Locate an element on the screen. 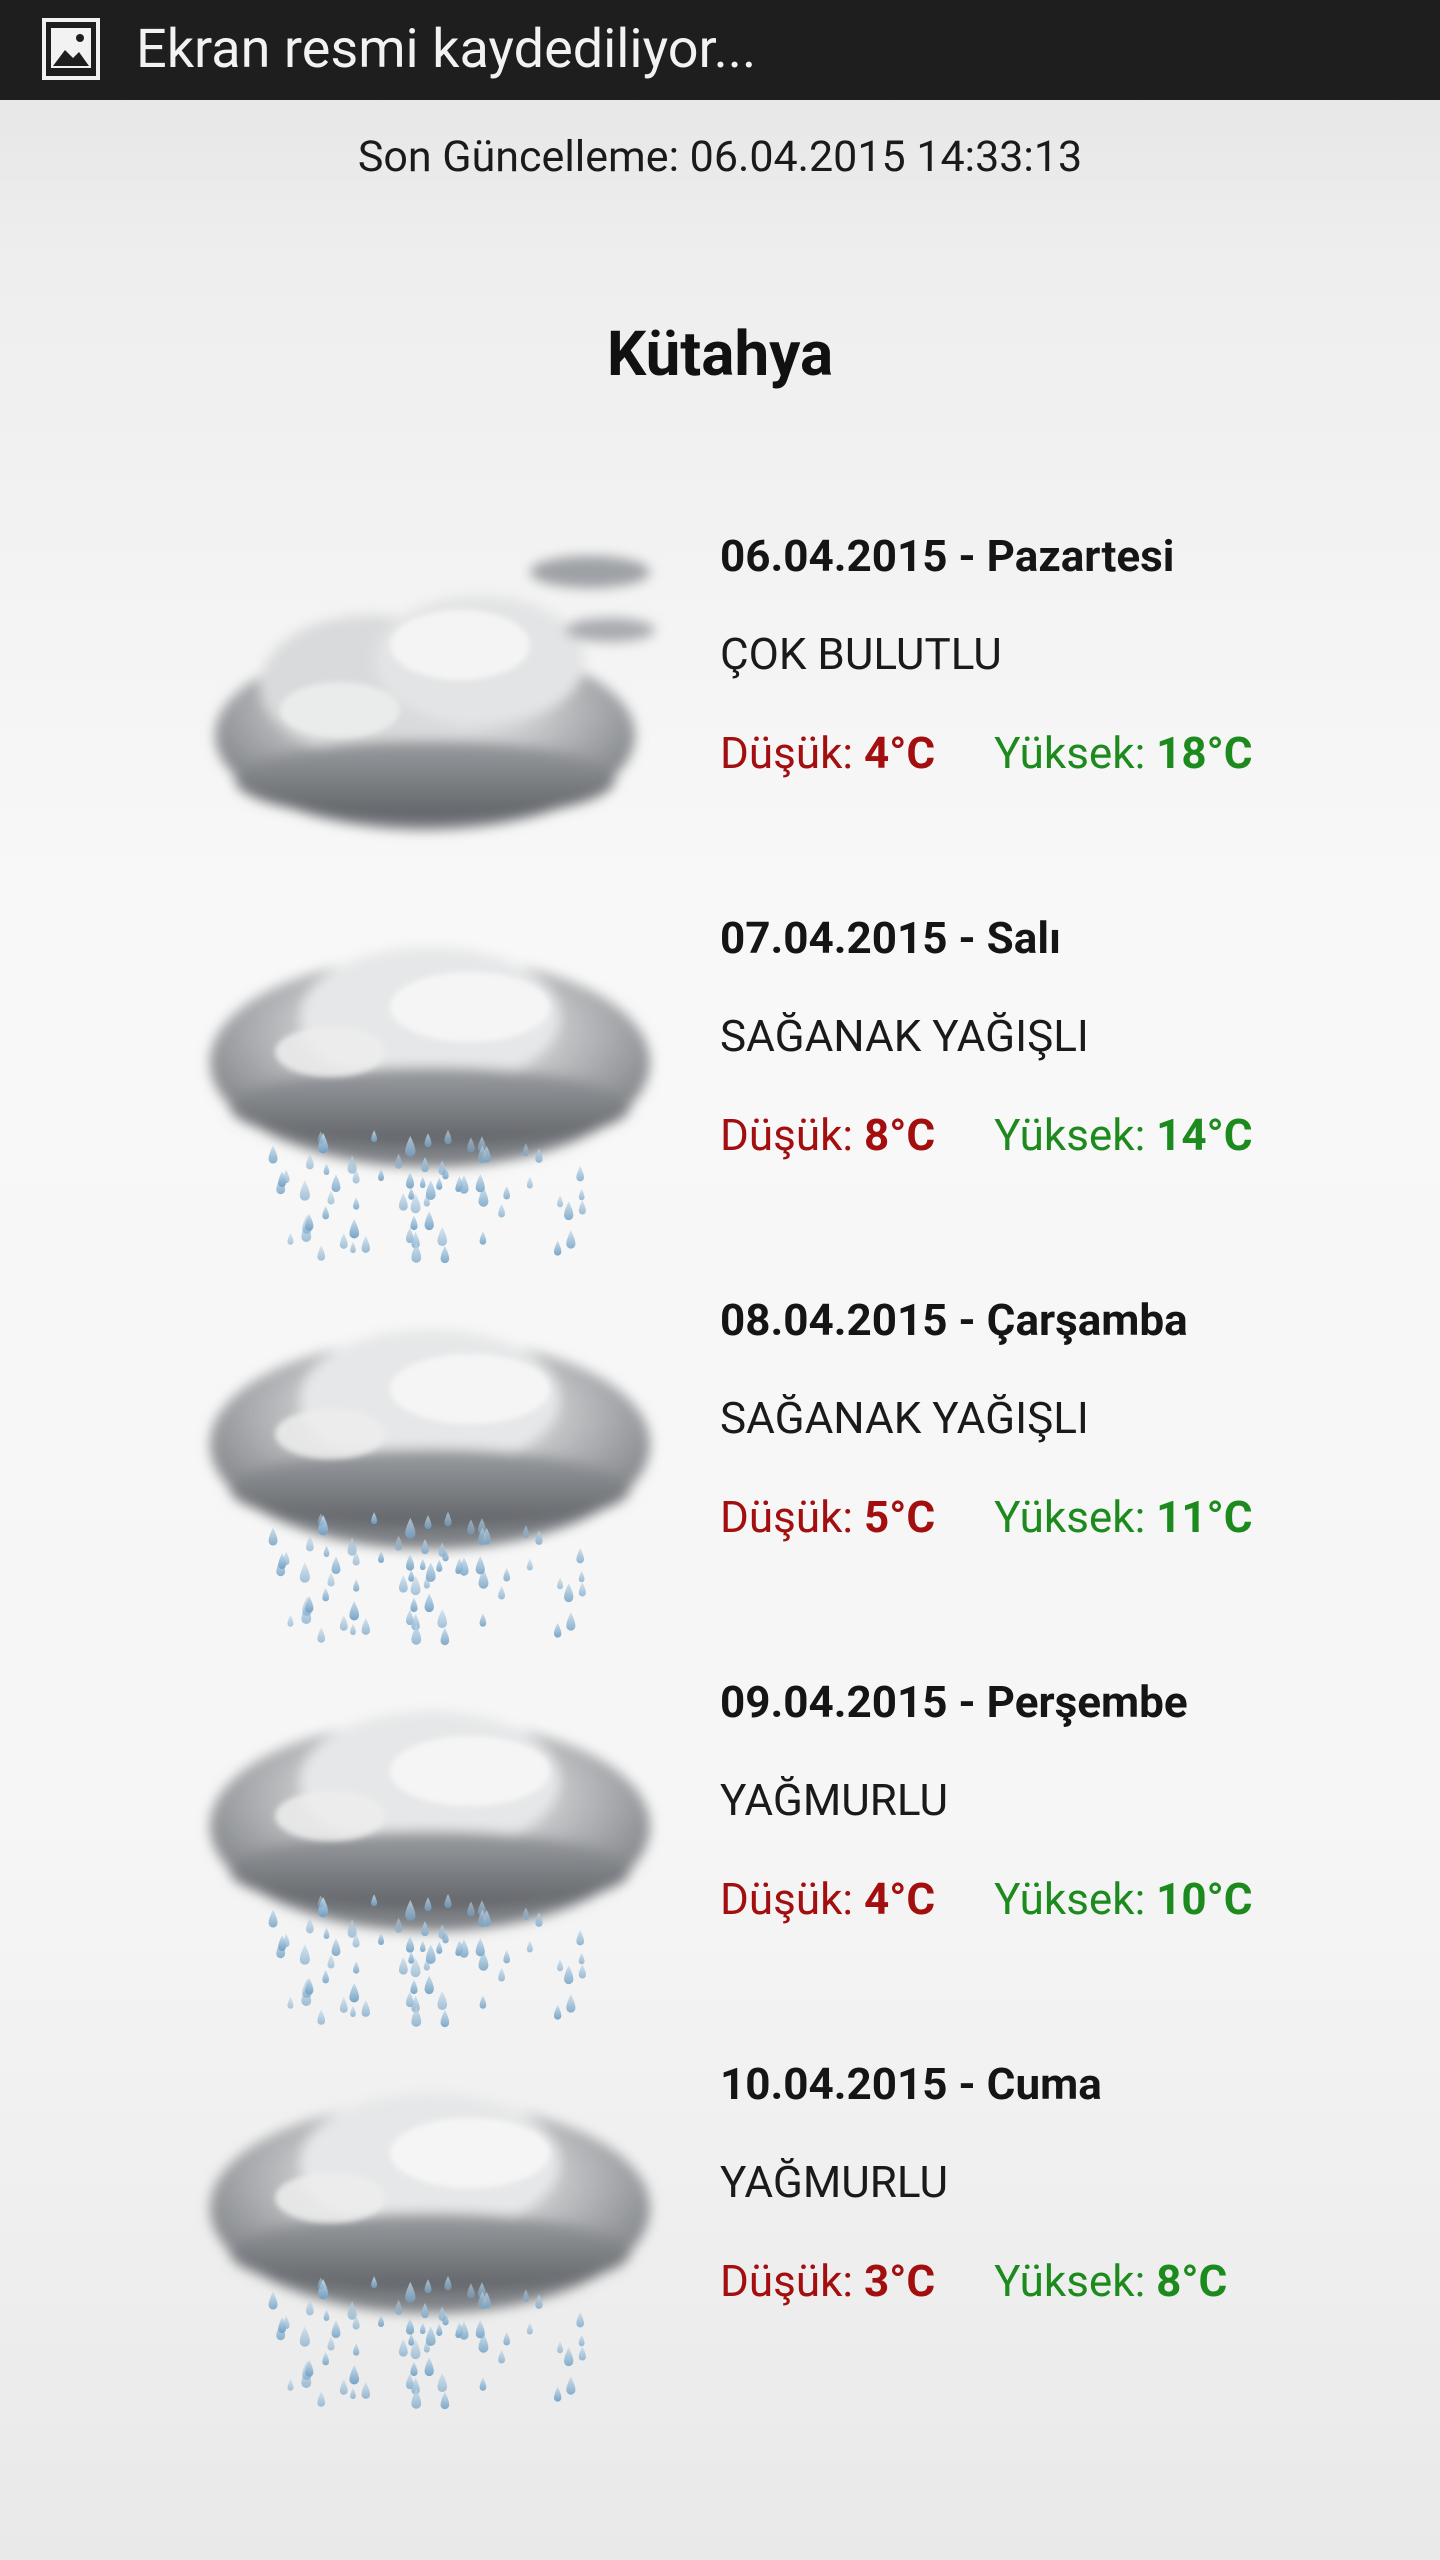 Image resolution: width=1440 pixels, height=2560 pixels. forecast-date: 09.04.2015 - Perşembe is located at coordinates (954, 1702).